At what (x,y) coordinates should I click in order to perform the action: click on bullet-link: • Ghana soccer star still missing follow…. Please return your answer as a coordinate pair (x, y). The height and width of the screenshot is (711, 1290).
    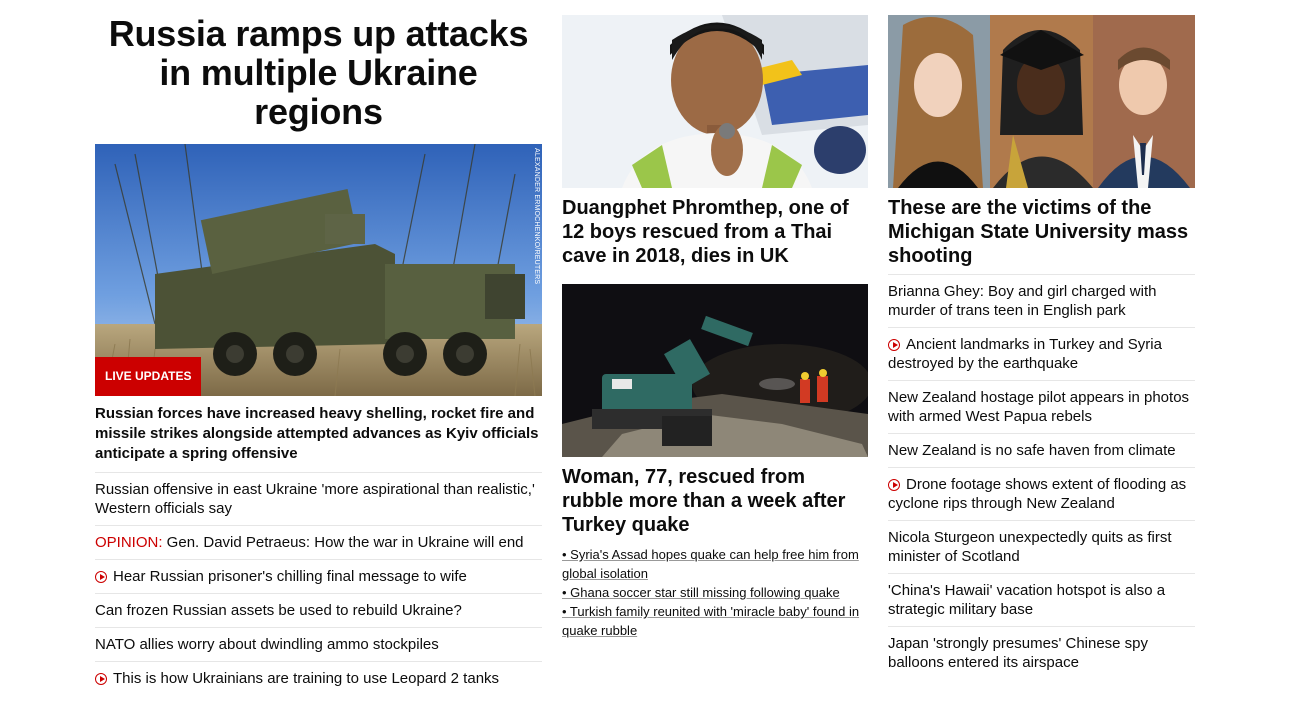
    Looking at the image, I should click on (715, 592).